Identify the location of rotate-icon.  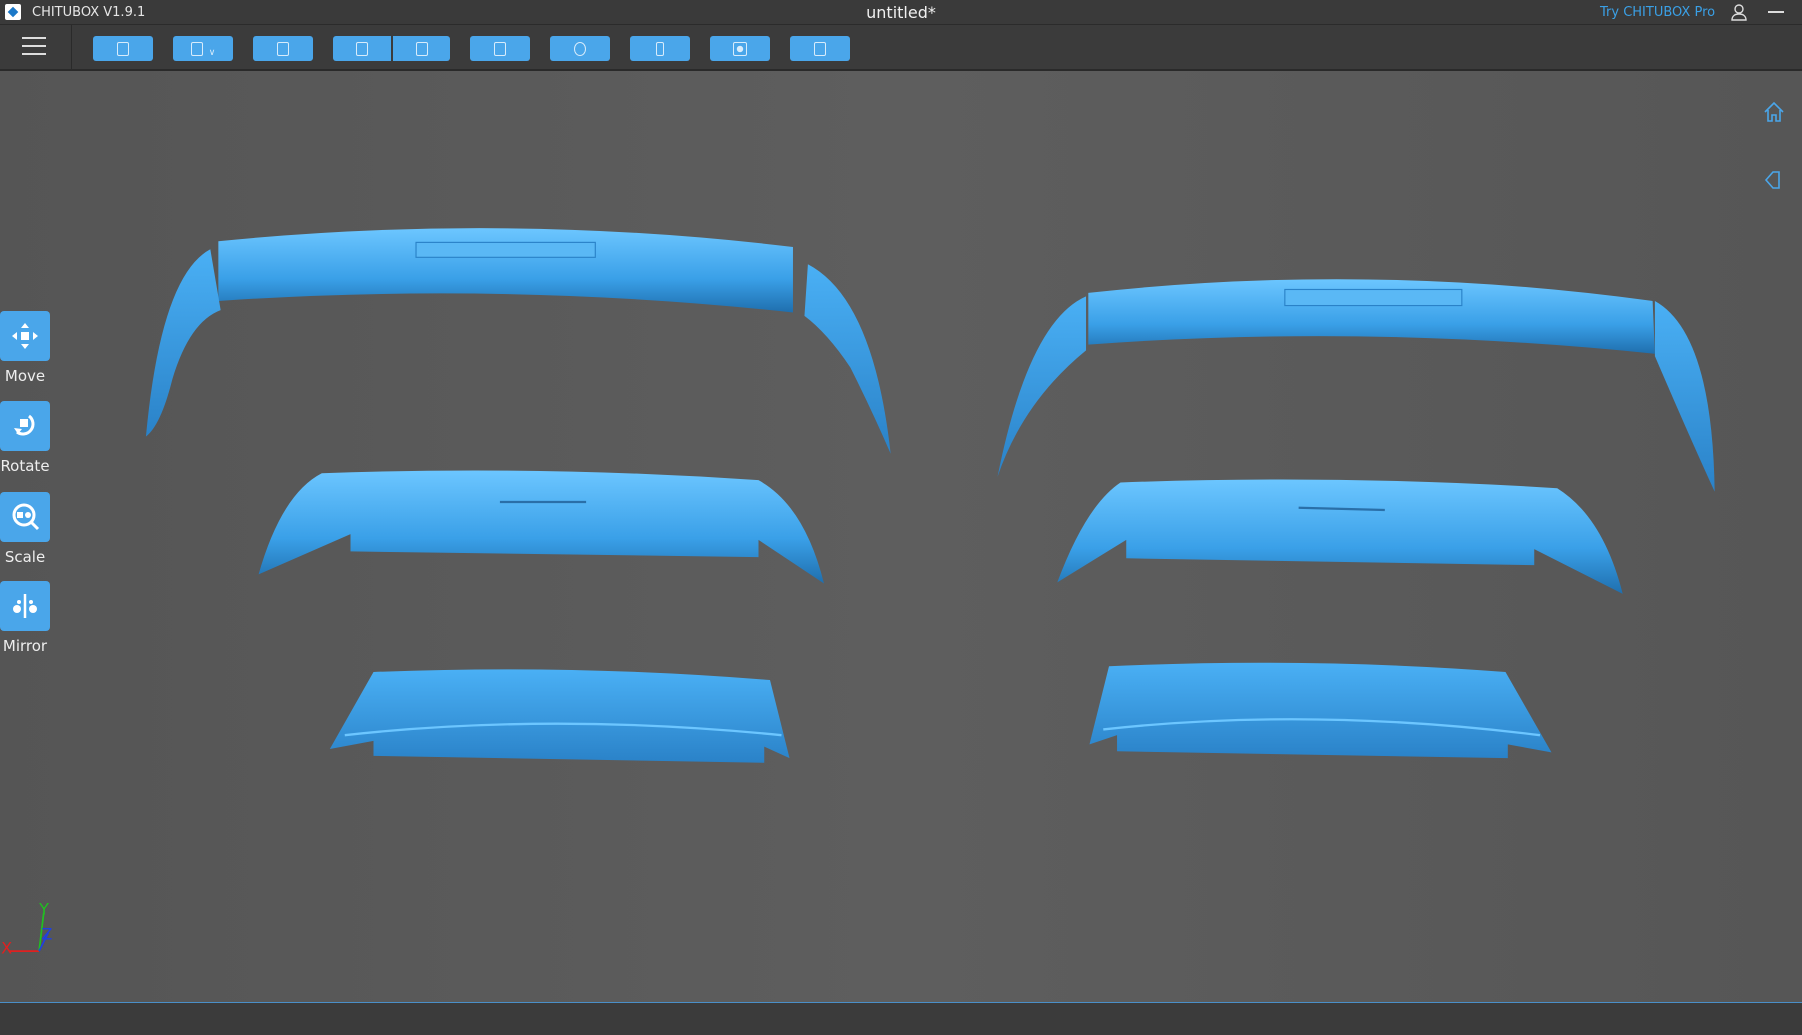
(24, 425).